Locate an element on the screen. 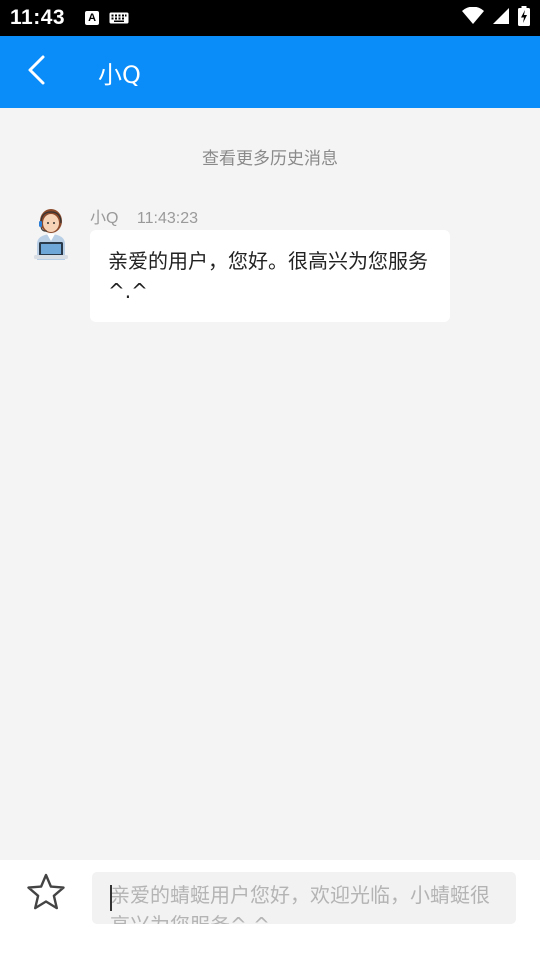 This screenshot has width=540, height=960. keyboard-icon is located at coordinates (119, 18).